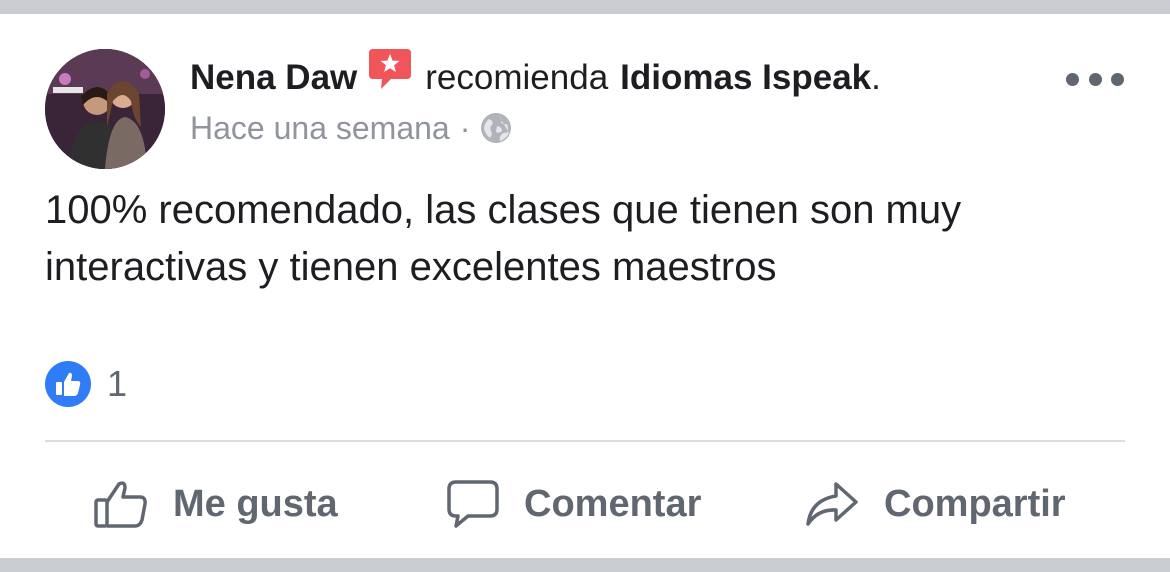 This screenshot has width=1170, height=572. I want to click on author-name: Nena Daw, so click(273, 78).